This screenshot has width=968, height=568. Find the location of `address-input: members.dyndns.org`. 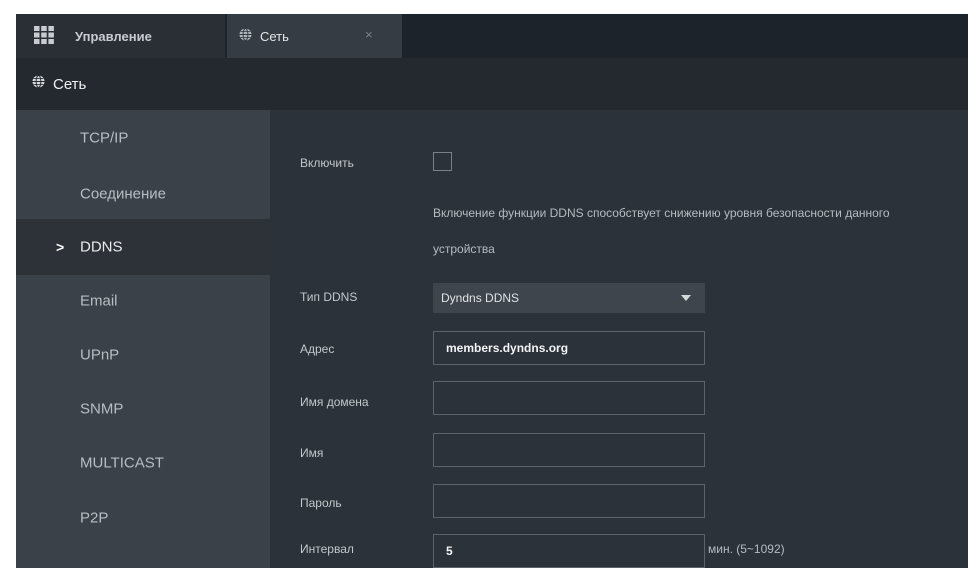

address-input: members.dyndns.org is located at coordinates (569, 348).